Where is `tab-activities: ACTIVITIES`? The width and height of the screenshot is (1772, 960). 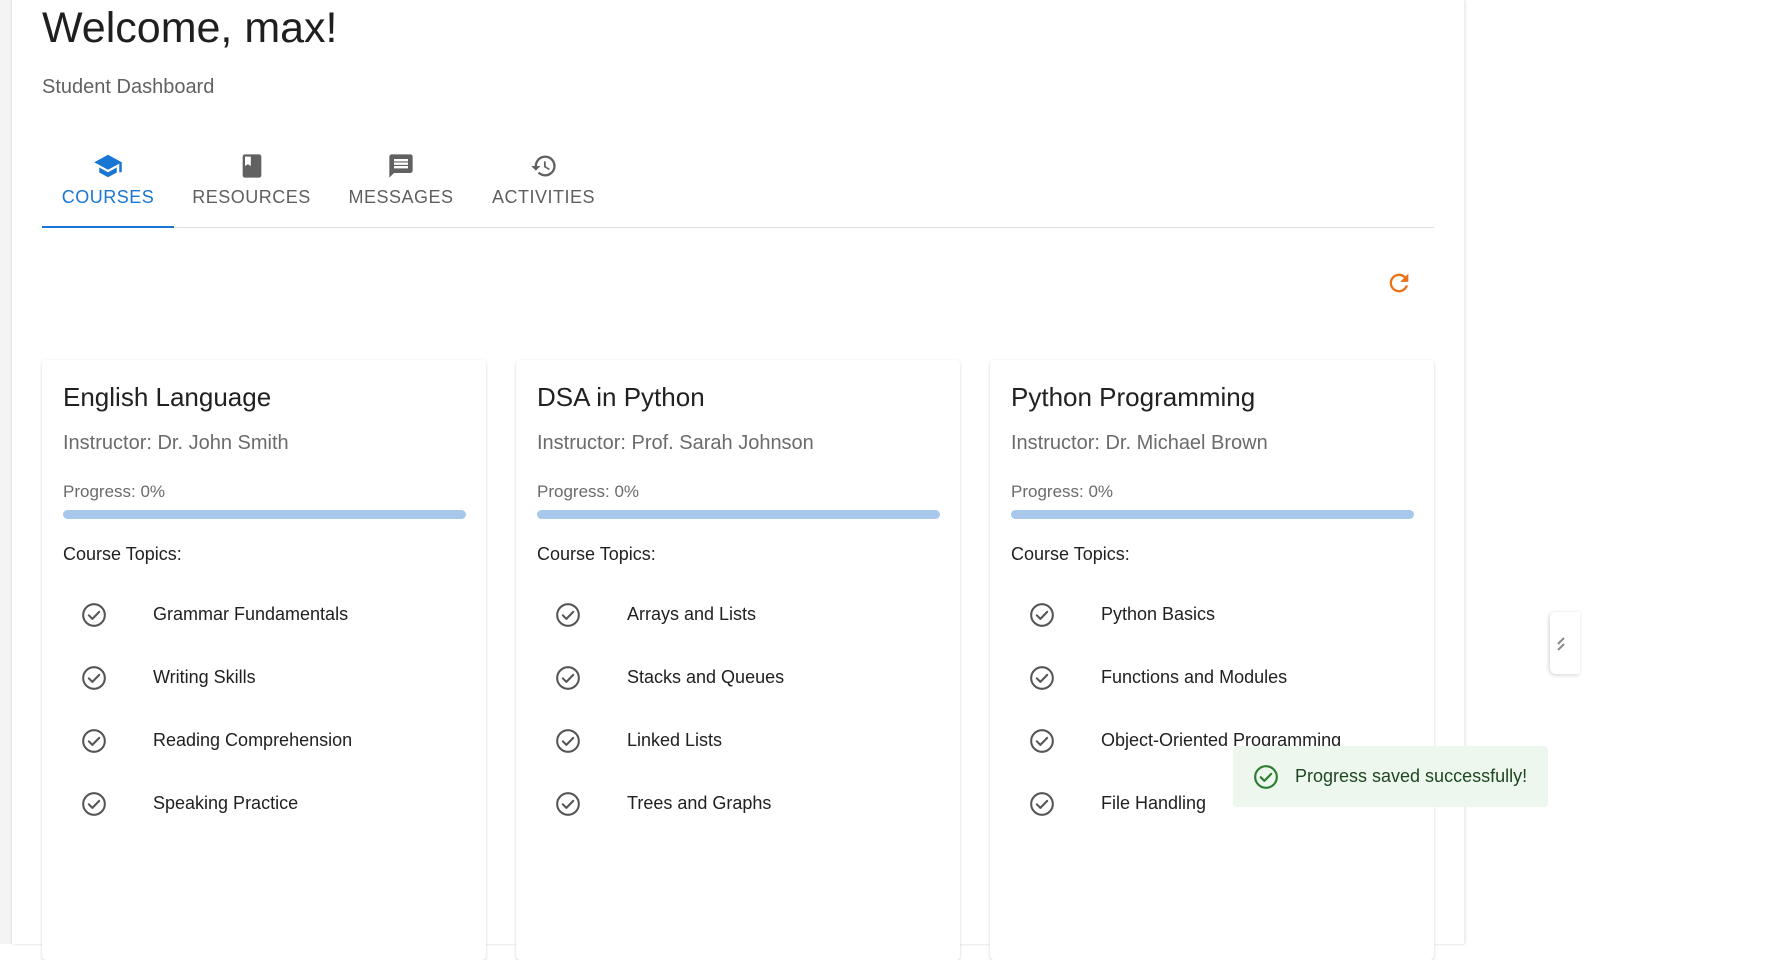 tab-activities: ACTIVITIES is located at coordinates (543, 183).